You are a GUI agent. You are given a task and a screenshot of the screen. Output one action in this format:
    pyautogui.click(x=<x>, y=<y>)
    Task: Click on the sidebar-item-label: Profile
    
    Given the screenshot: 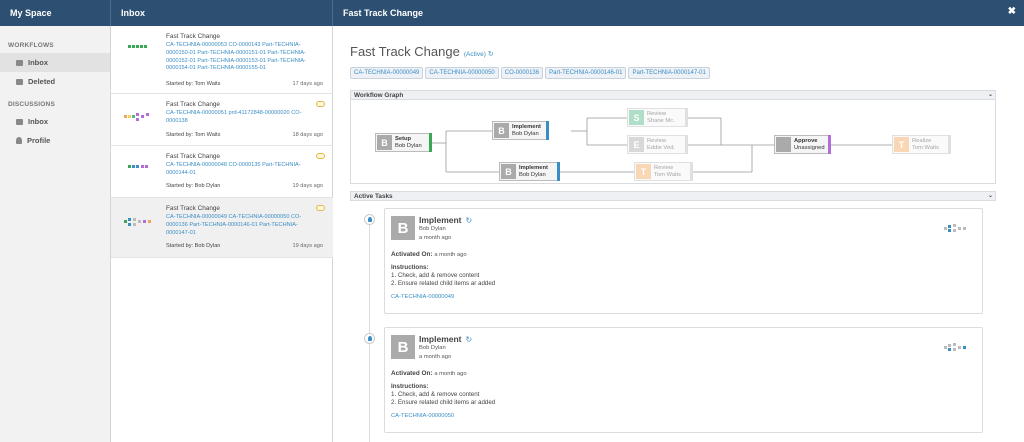 What is the action you would take?
    pyautogui.click(x=39, y=140)
    